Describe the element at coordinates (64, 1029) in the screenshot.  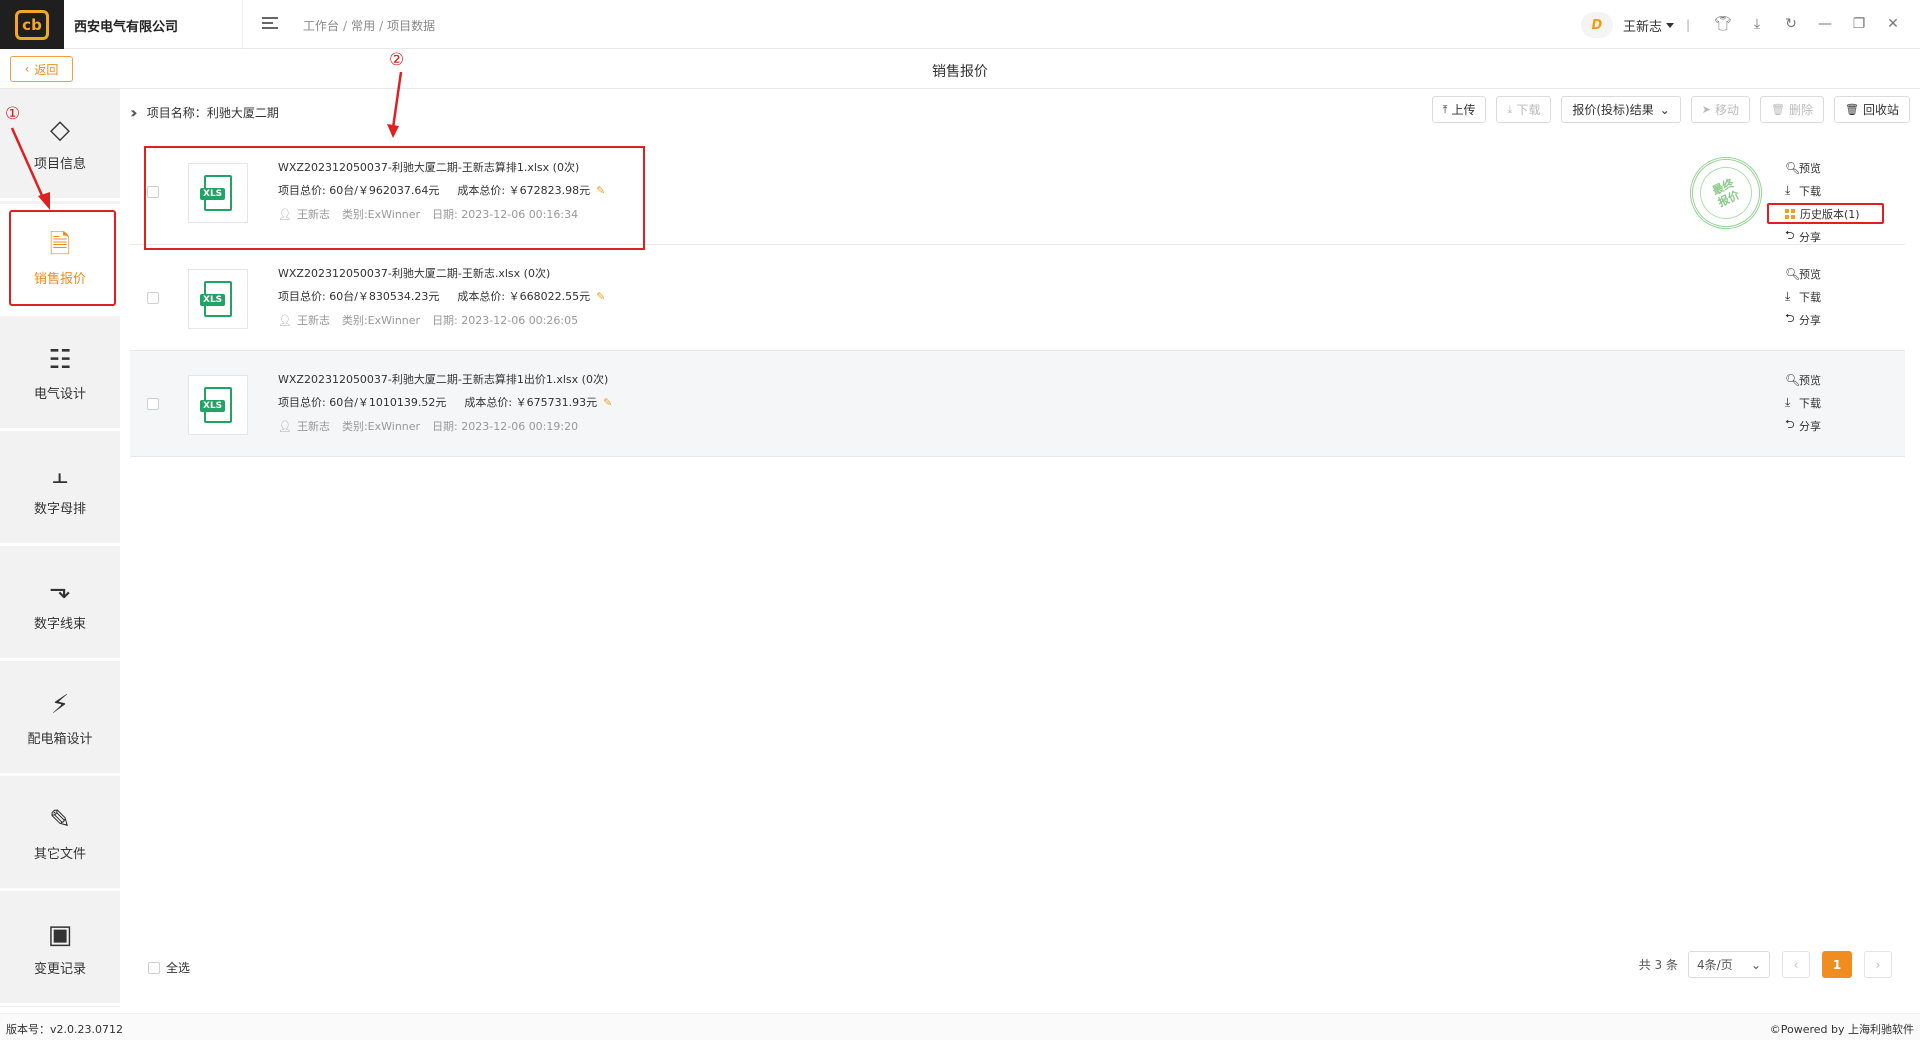
I see `version-text: 版本号：v2.0.23.0712` at that location.